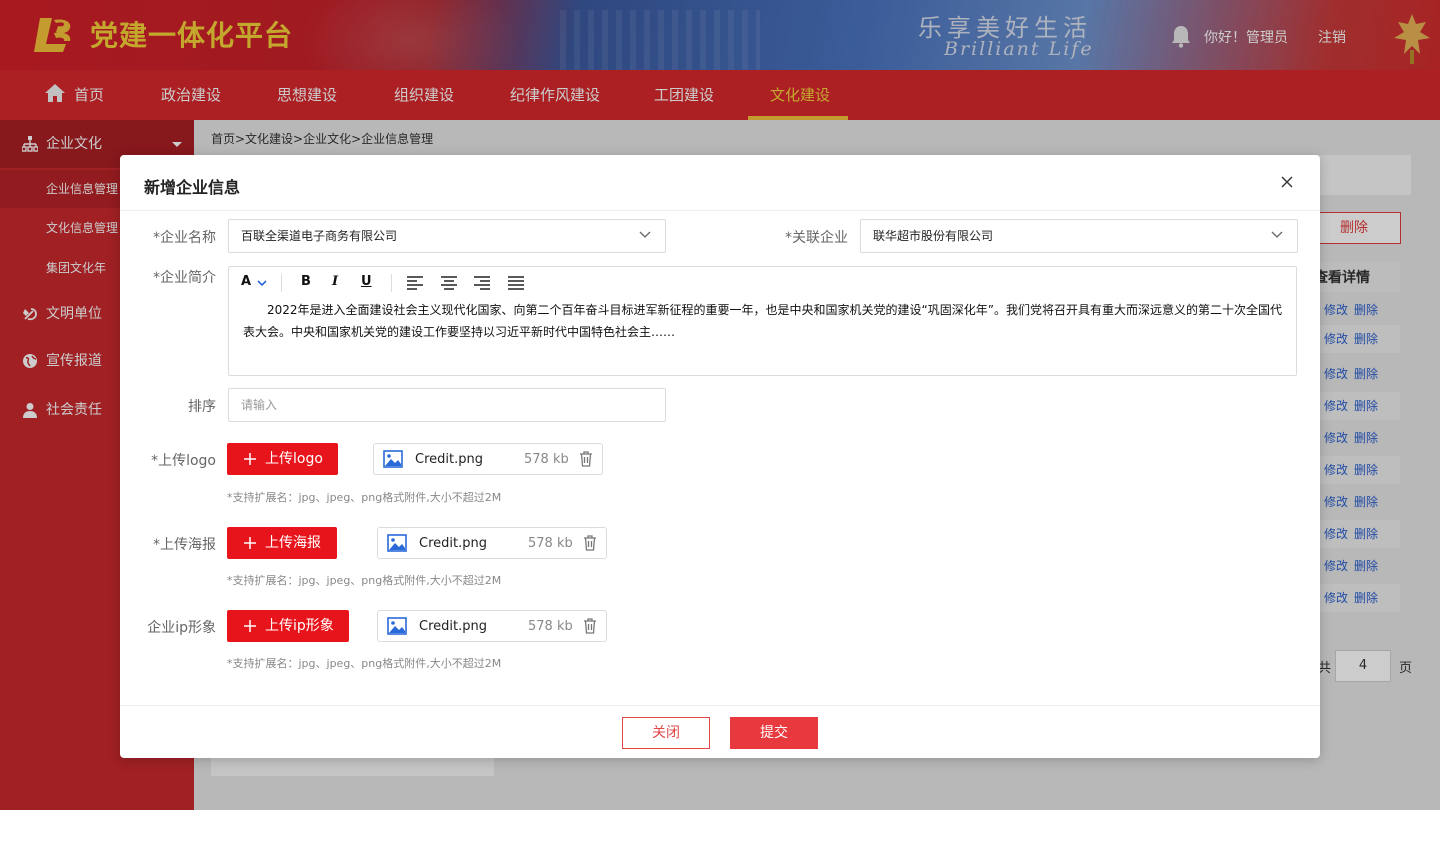 The width and height of the screenshot is (1440, 866). What do you see at coordinates (319, 236) in the screenshot?
I see `company-name-value: 百联全渠道电子商务有限公司` at bounding box center [319, 236].